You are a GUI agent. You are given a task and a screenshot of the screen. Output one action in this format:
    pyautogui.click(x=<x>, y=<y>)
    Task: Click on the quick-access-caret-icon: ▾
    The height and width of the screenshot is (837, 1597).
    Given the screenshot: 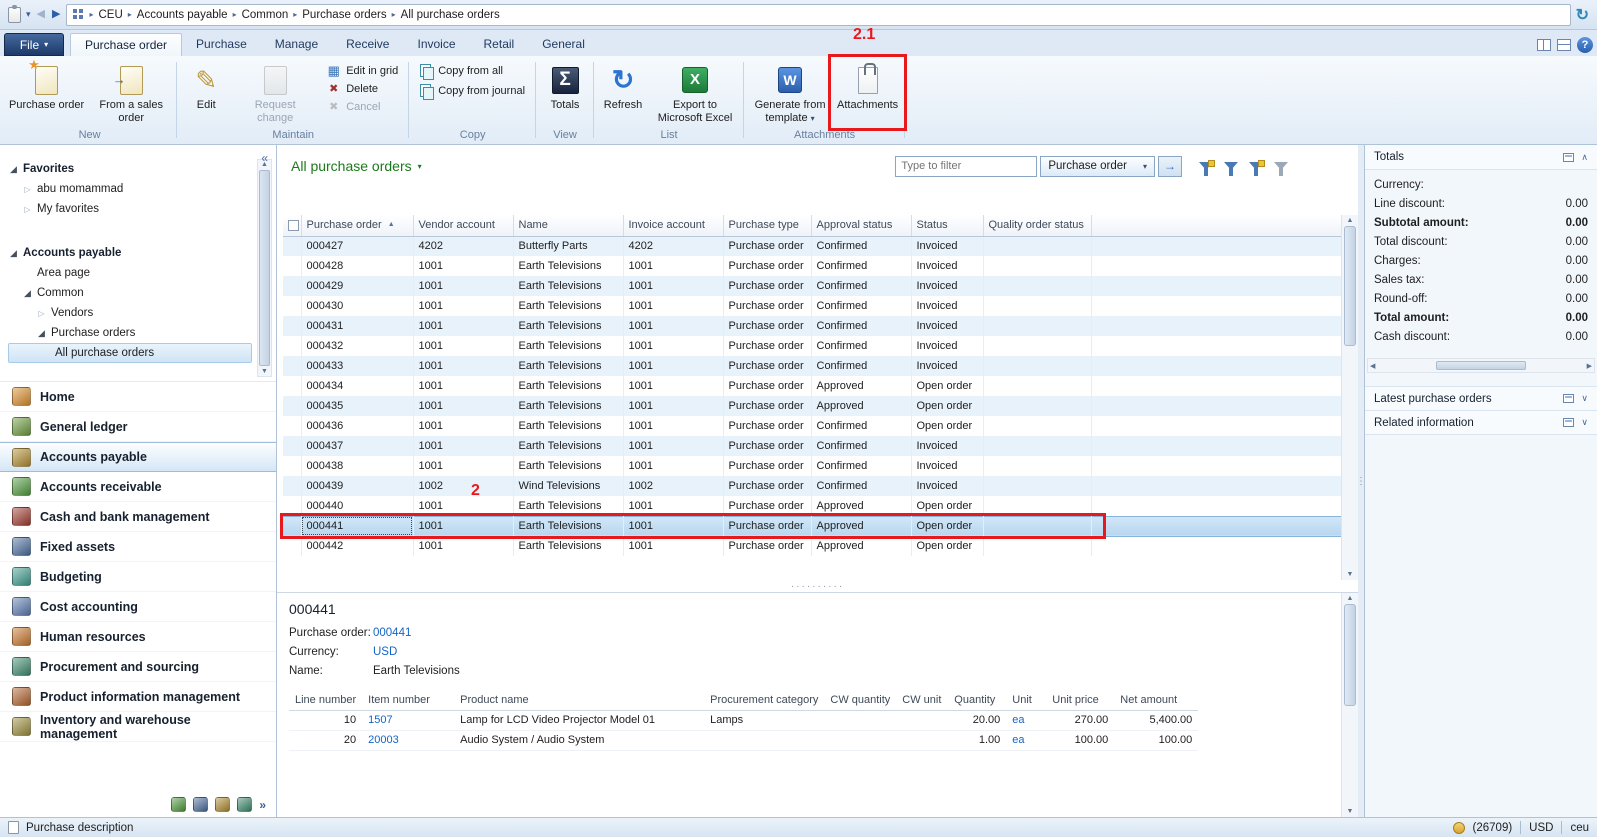 What is the action you would take?
    pyautogui.click(x=28, y=14)
    